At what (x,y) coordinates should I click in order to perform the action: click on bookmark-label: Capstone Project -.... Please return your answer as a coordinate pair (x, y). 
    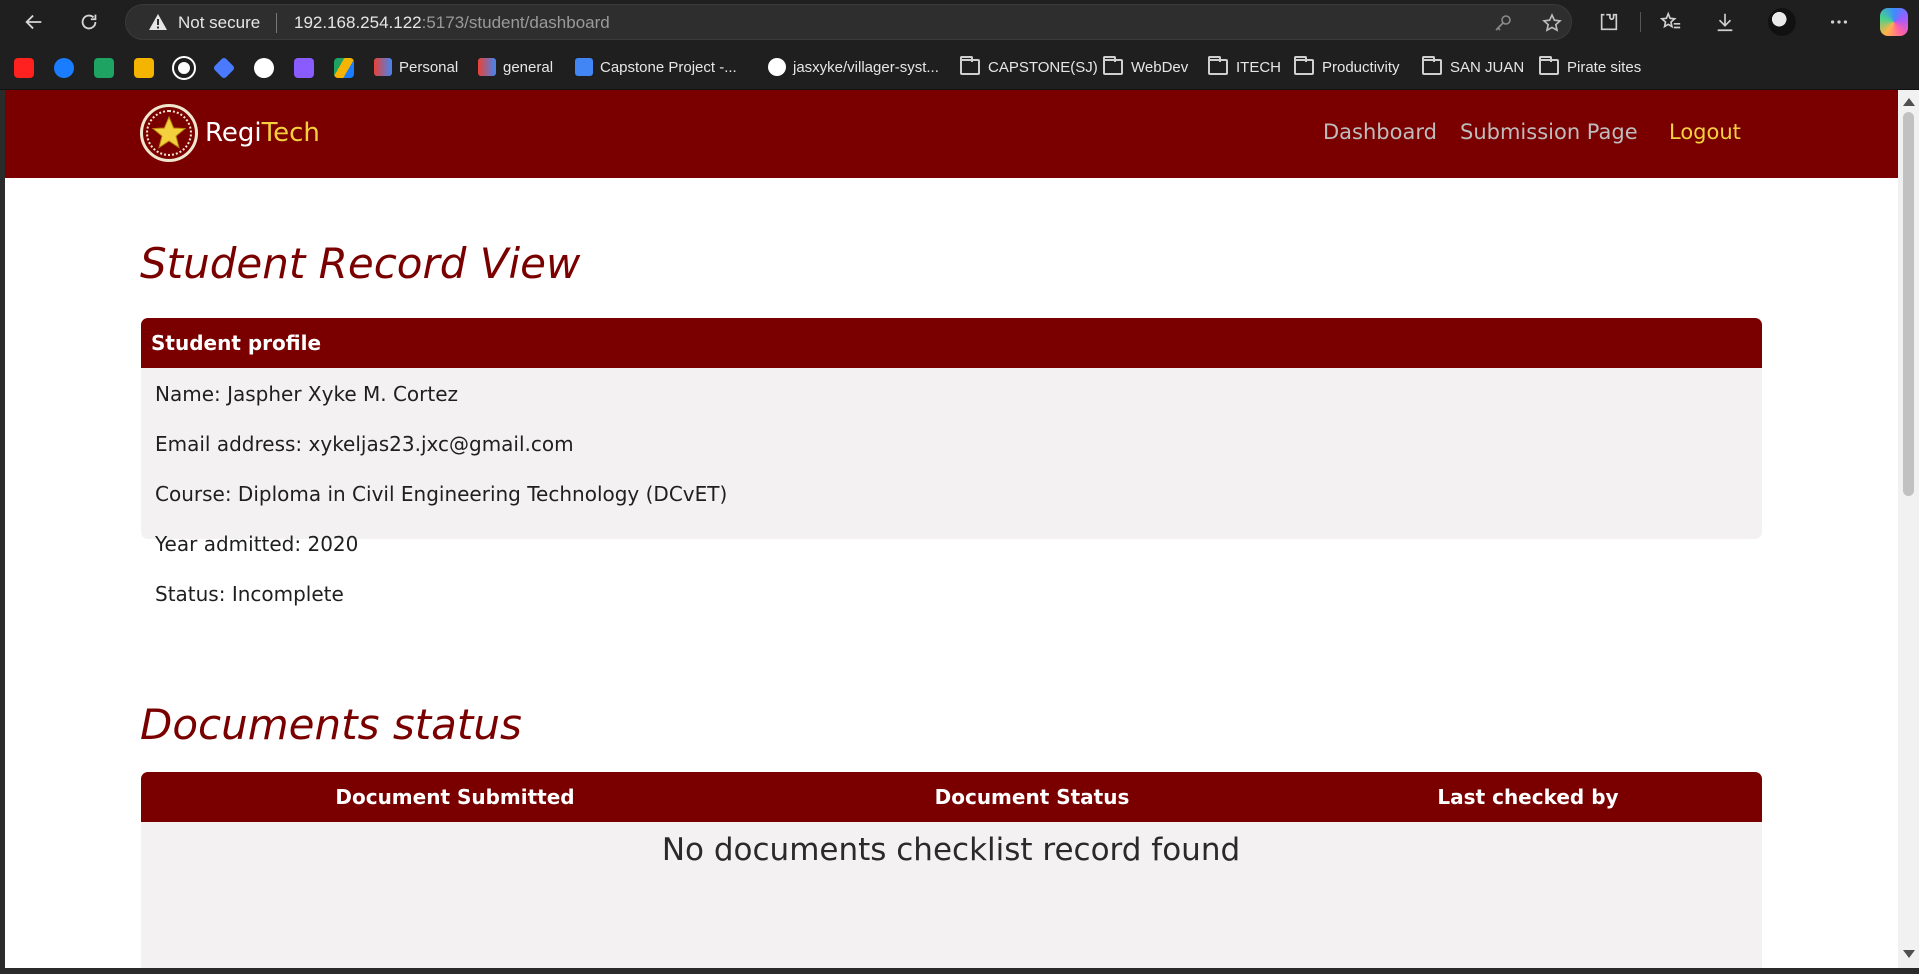
    Looking at the image, I should click on (668, 67).